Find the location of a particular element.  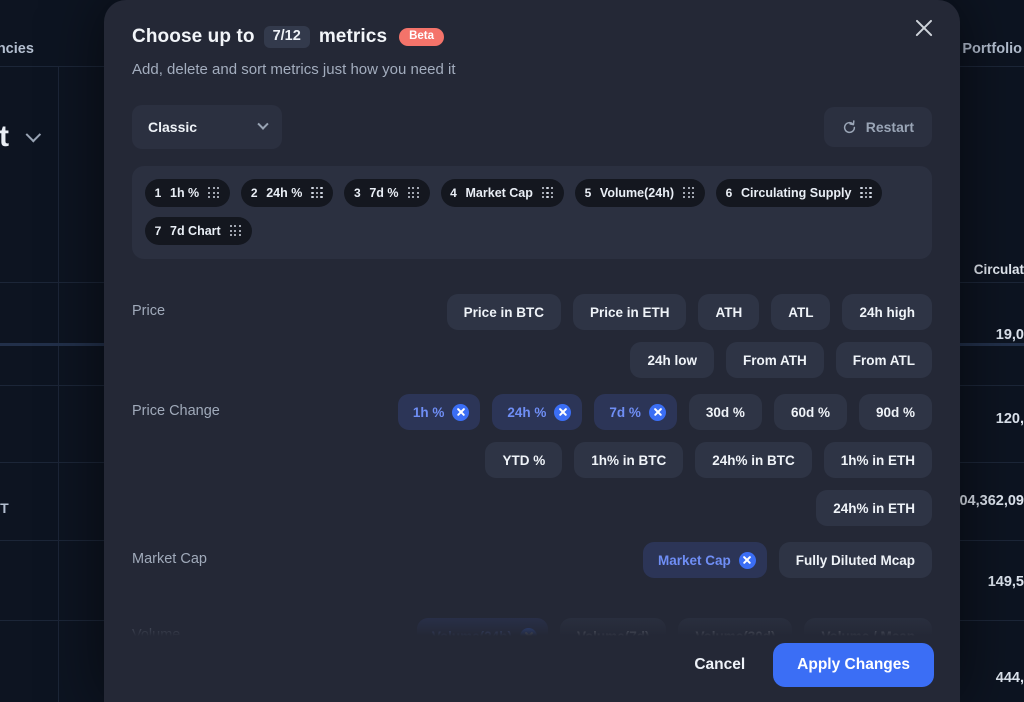

selected-metric-label: 7d % is located at coordinates (384, 193).